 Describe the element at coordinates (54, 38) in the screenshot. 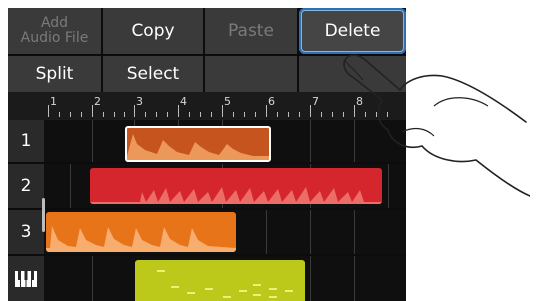

I see `audio-file-label: Audio File` at that location.